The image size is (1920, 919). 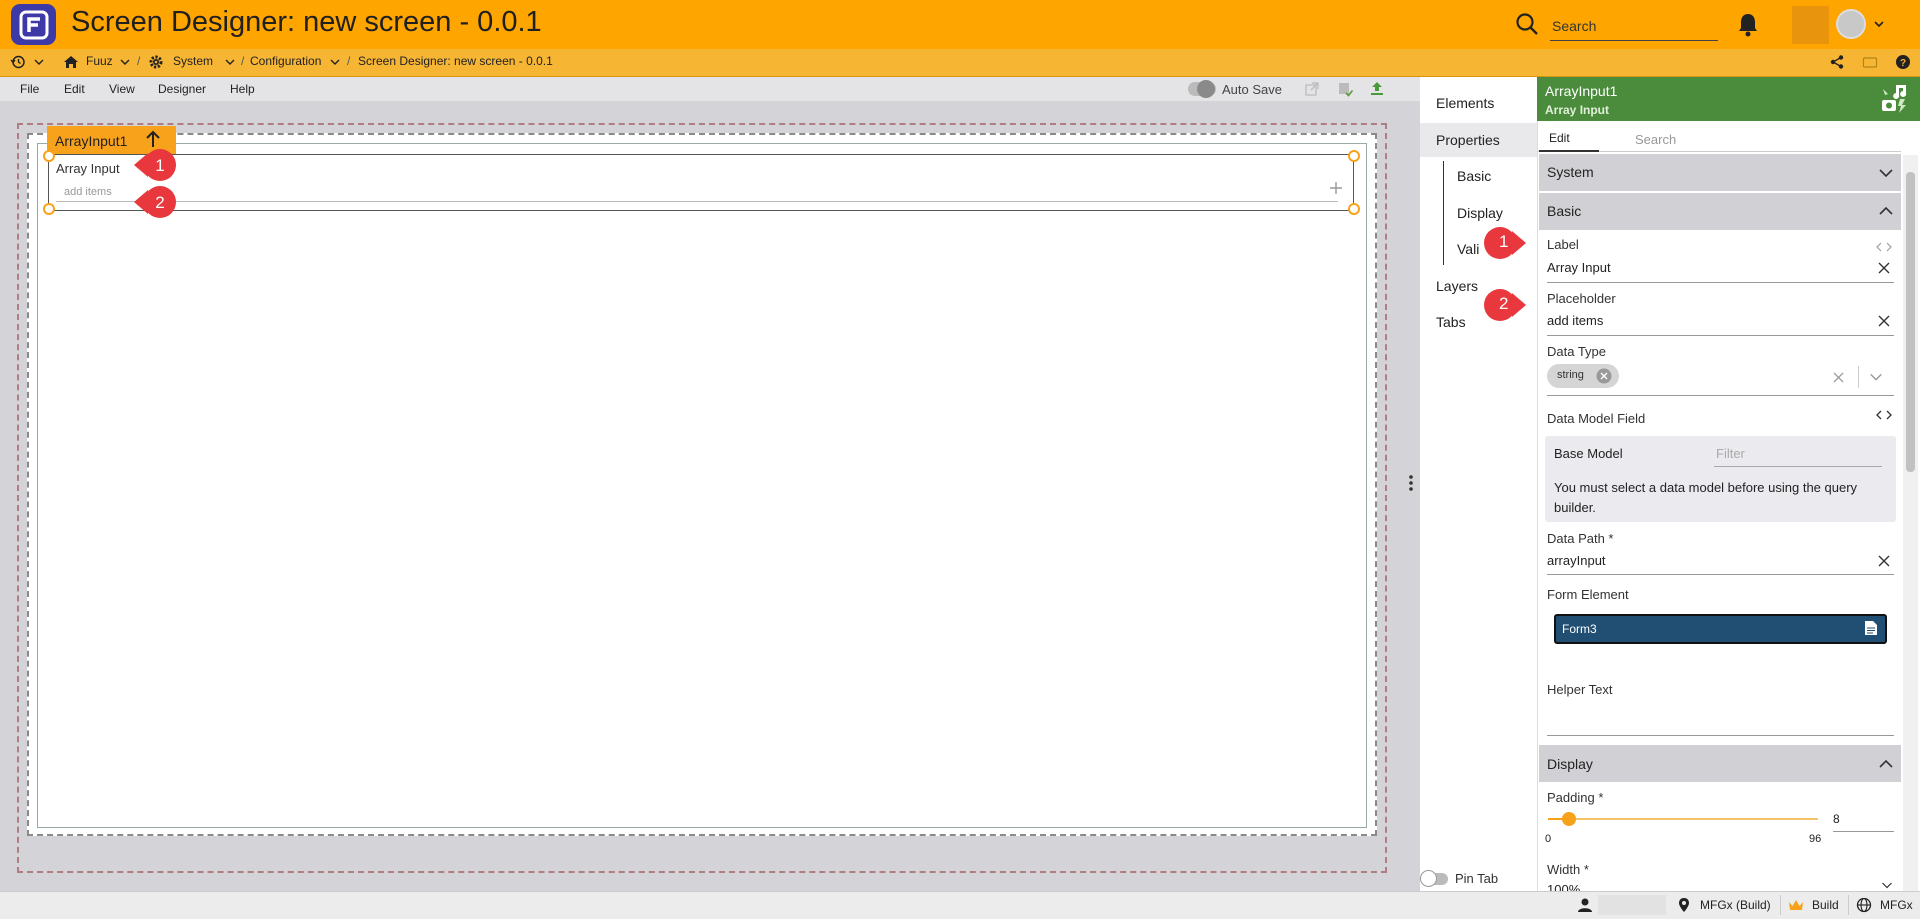 What do you see at coordinates (1720, 211) in the screenshot?
I see `section-basic` at bounding box center [1720, 211].